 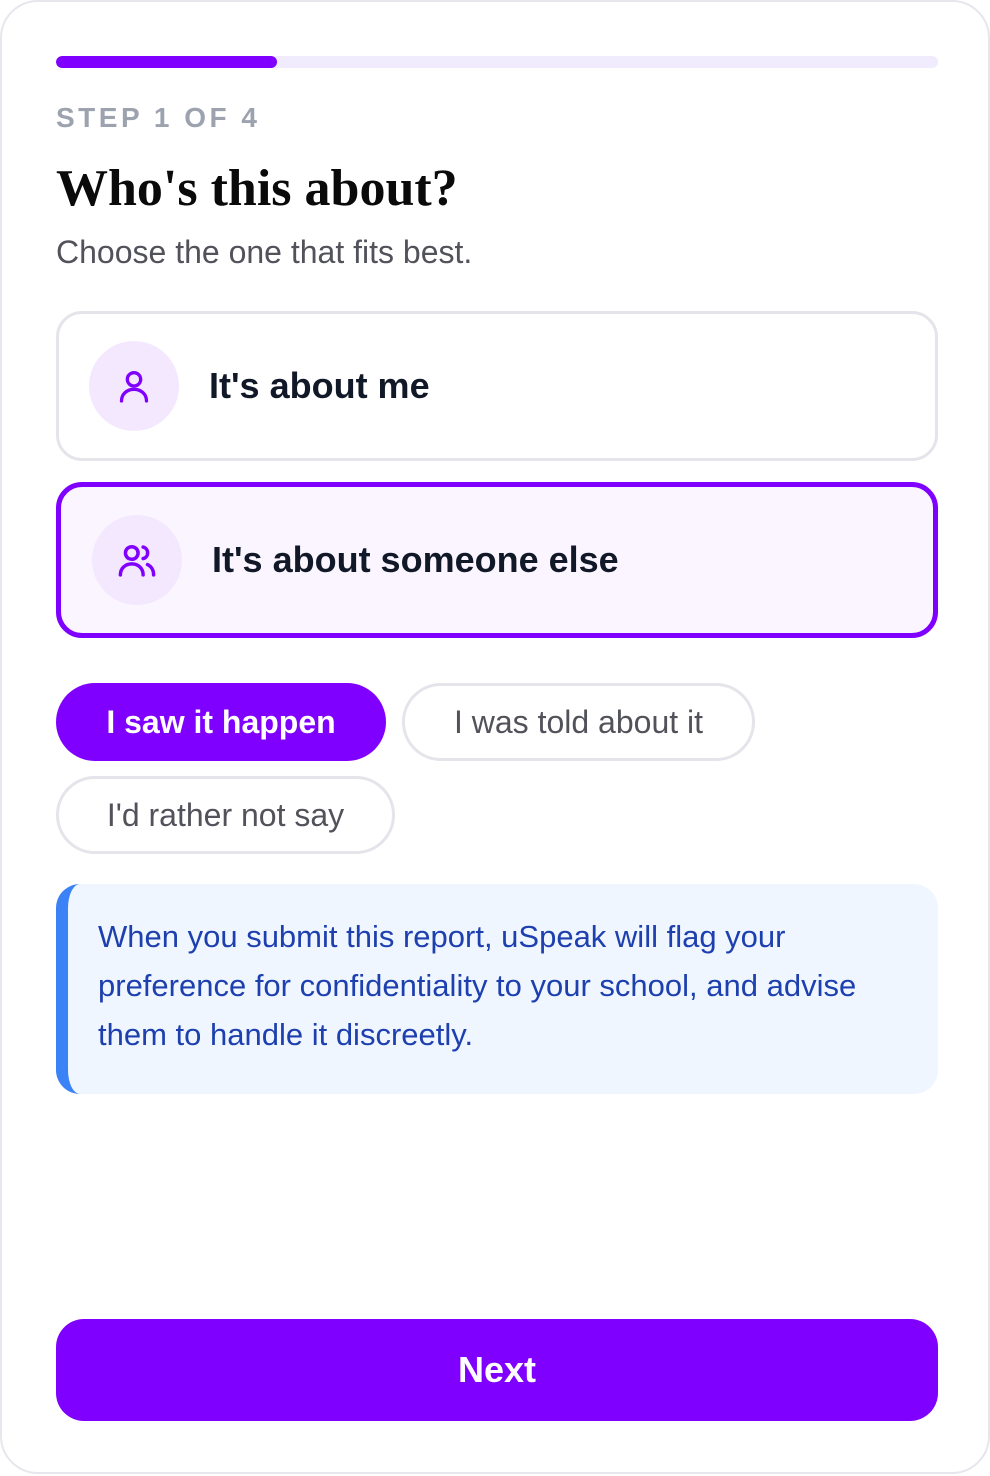 I want to click on chip-rather-not-say: I'd rather not say, so click(x=225, y=815).